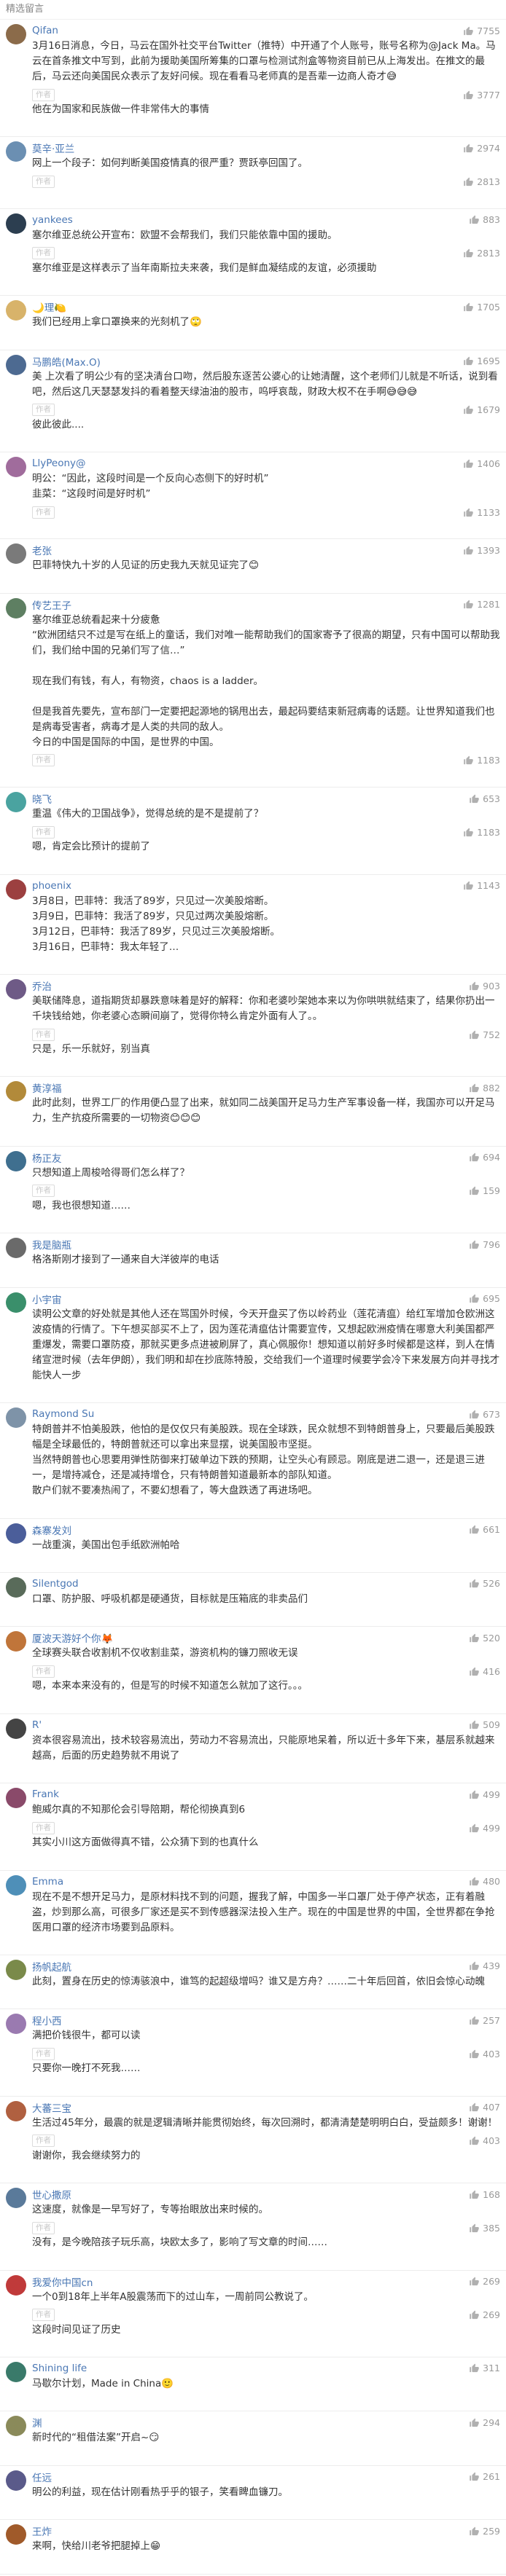 This screenshot has height=2576, width=506. What do you see at coordinates (482, 885) in the screenshot?
I see `like-button: 1143` at bounding box center [482, 885].